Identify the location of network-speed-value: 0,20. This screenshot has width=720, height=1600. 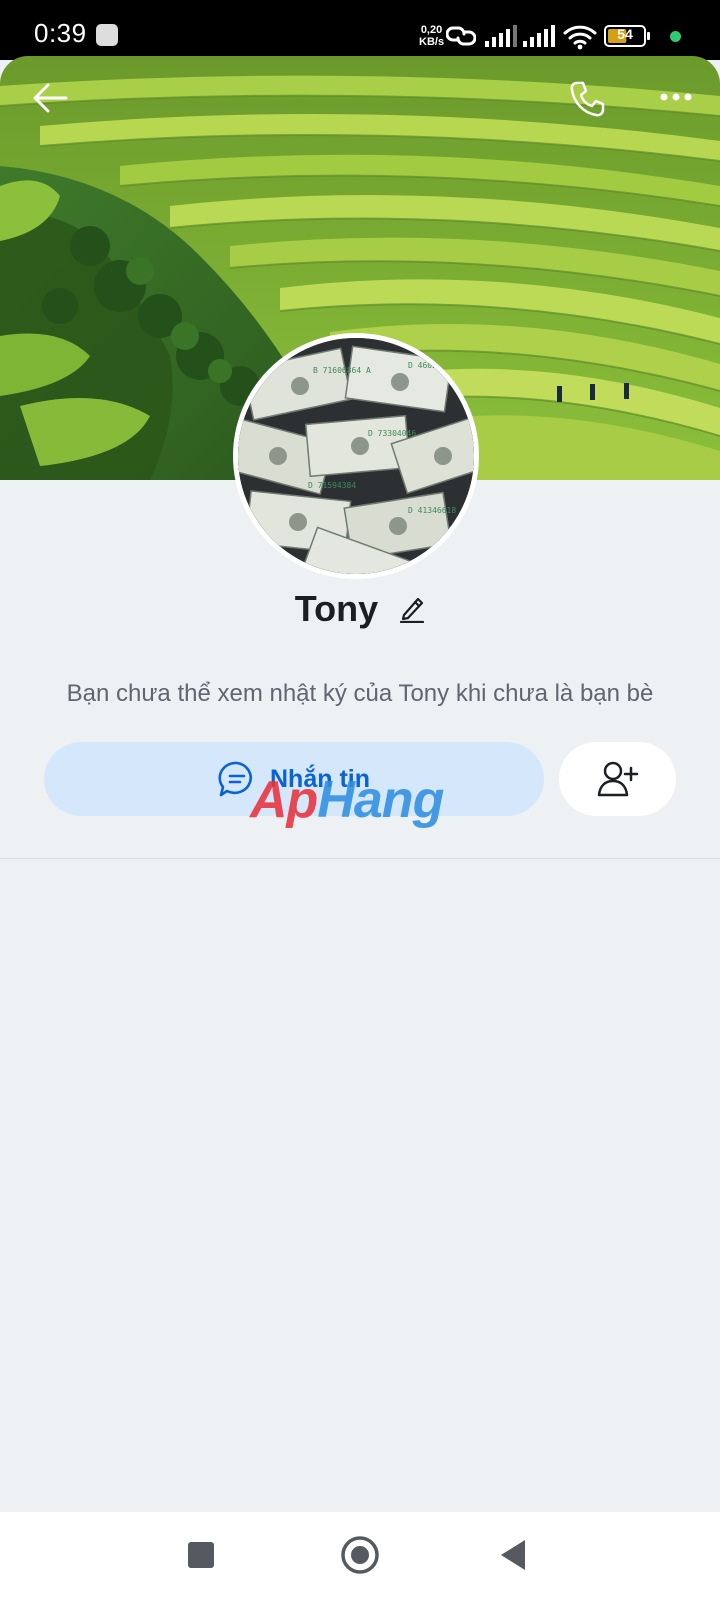
(431, 30).